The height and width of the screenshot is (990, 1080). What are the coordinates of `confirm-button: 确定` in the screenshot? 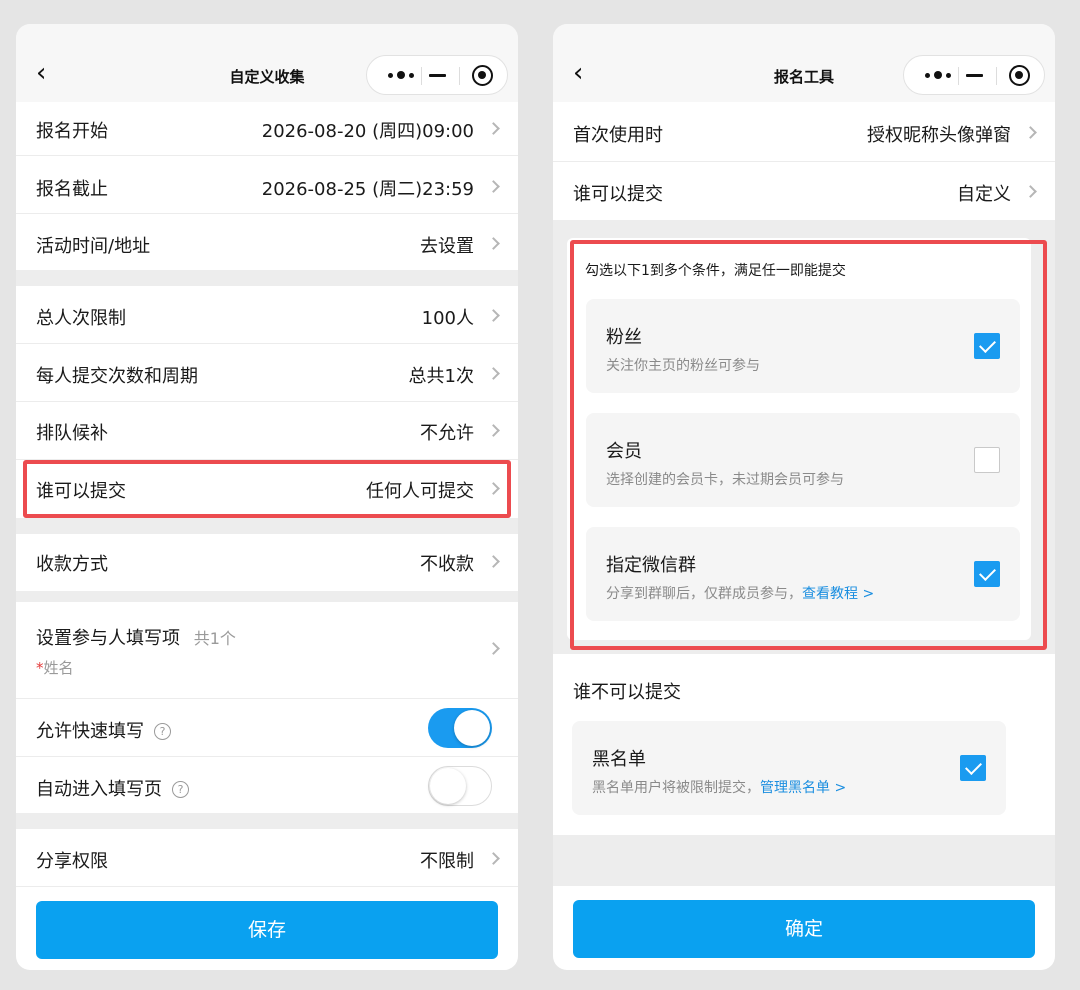 It's located at (804, 929).